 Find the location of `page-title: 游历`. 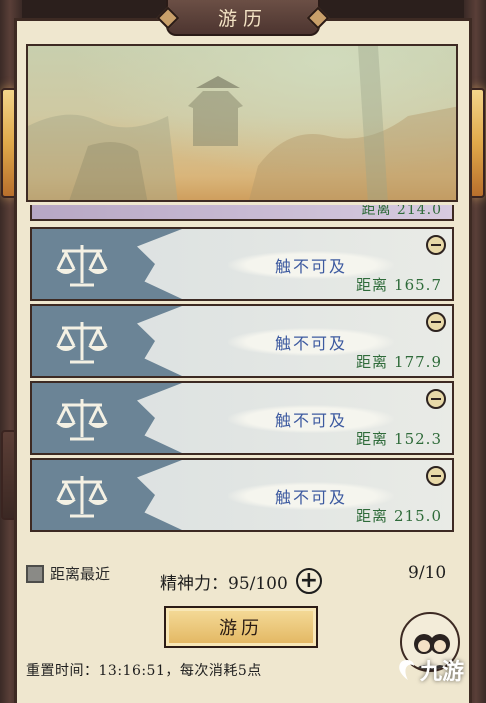

page-title: 游历 is located at coordinates (243, 18).